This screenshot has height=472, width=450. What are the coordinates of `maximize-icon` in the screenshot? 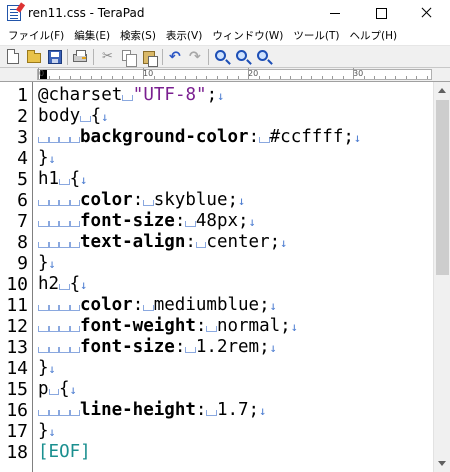 It's located at (381, 13).